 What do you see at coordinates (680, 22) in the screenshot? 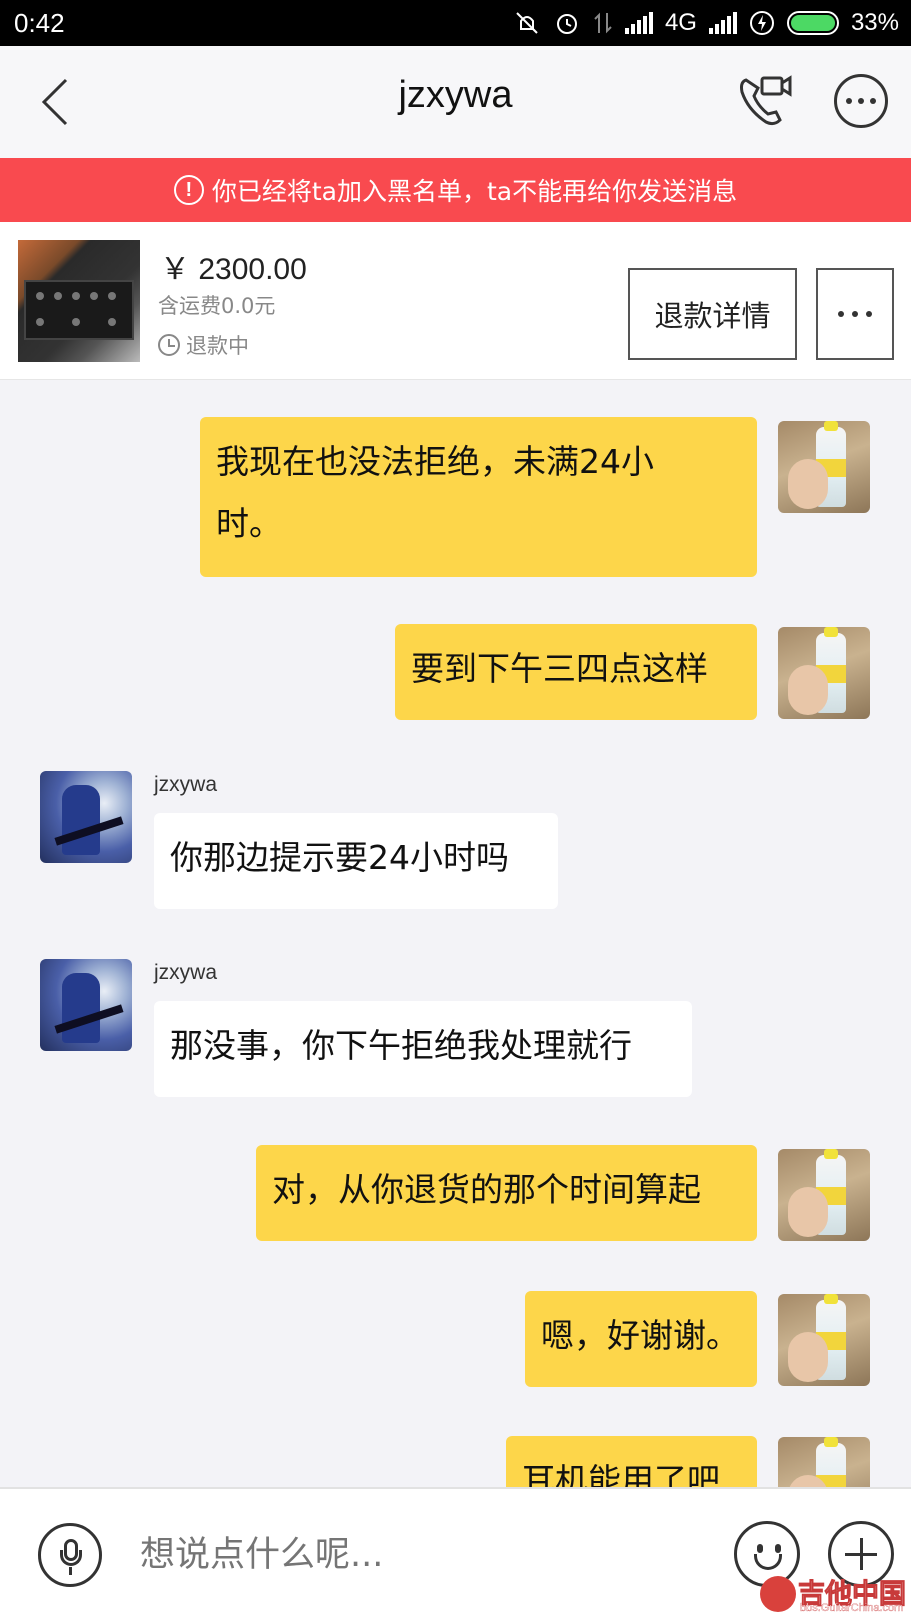
I see `network-type: 4G` at bounding box center [680, 22].